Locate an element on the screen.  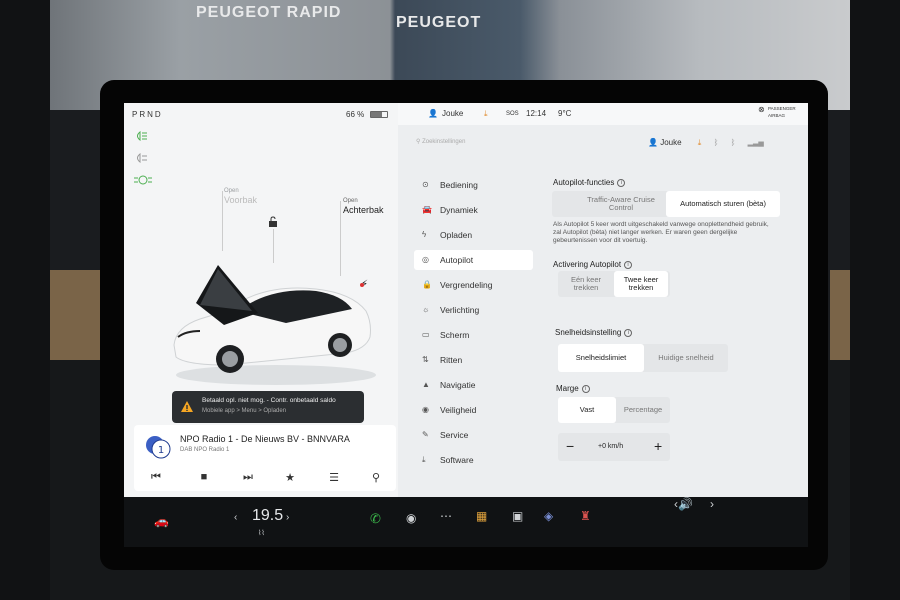
menu-label: Vergrendeling is located at coordinates (466, 285).